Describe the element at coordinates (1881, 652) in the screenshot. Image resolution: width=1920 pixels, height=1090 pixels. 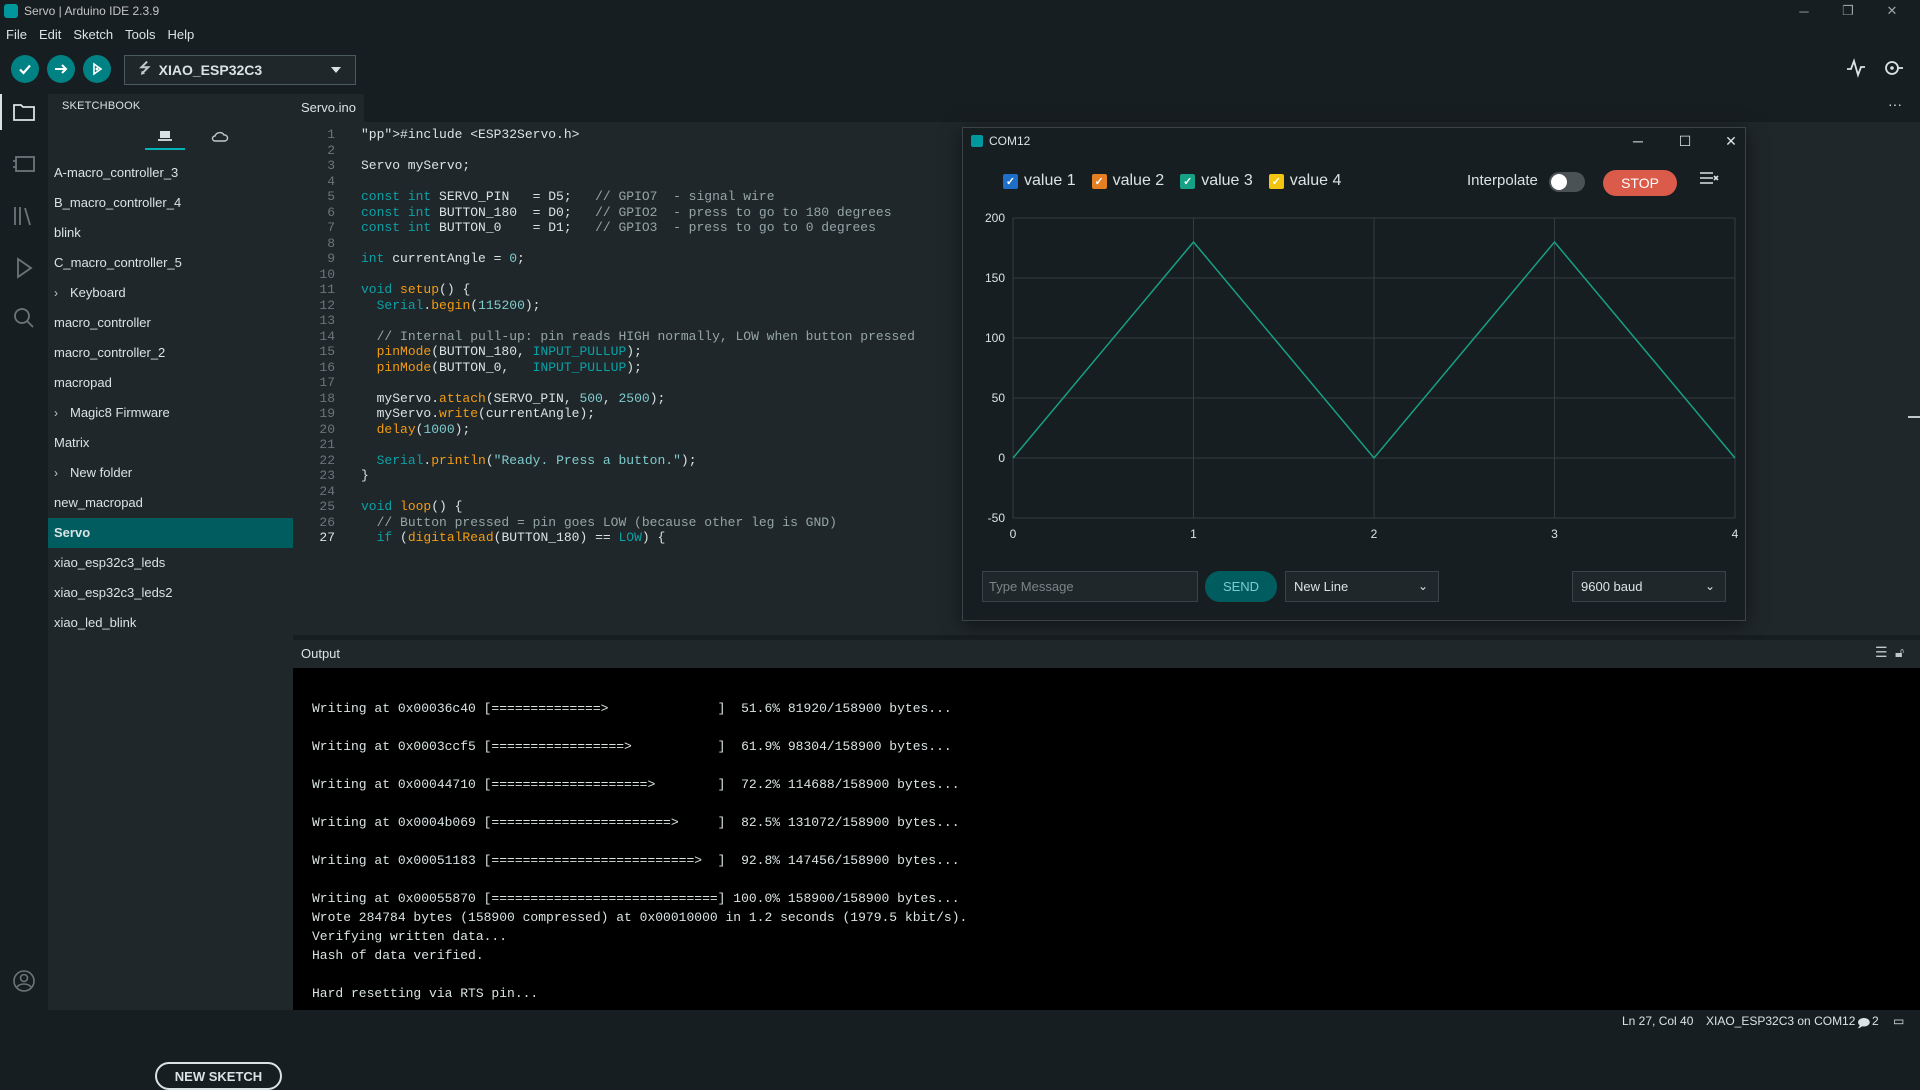
I see `clear-output-icon: ☰` at that location.